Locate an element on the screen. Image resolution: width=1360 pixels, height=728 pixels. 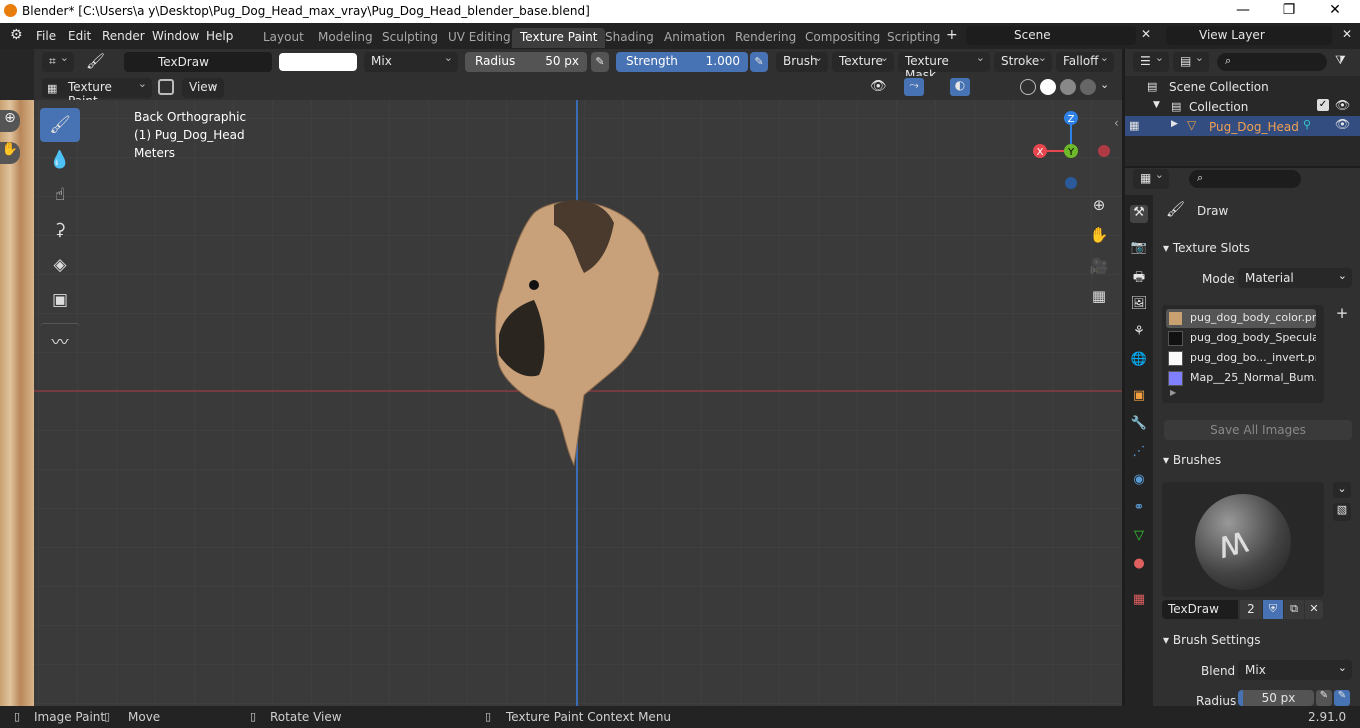
menu-render: Render is located at coordinates (123, 36).